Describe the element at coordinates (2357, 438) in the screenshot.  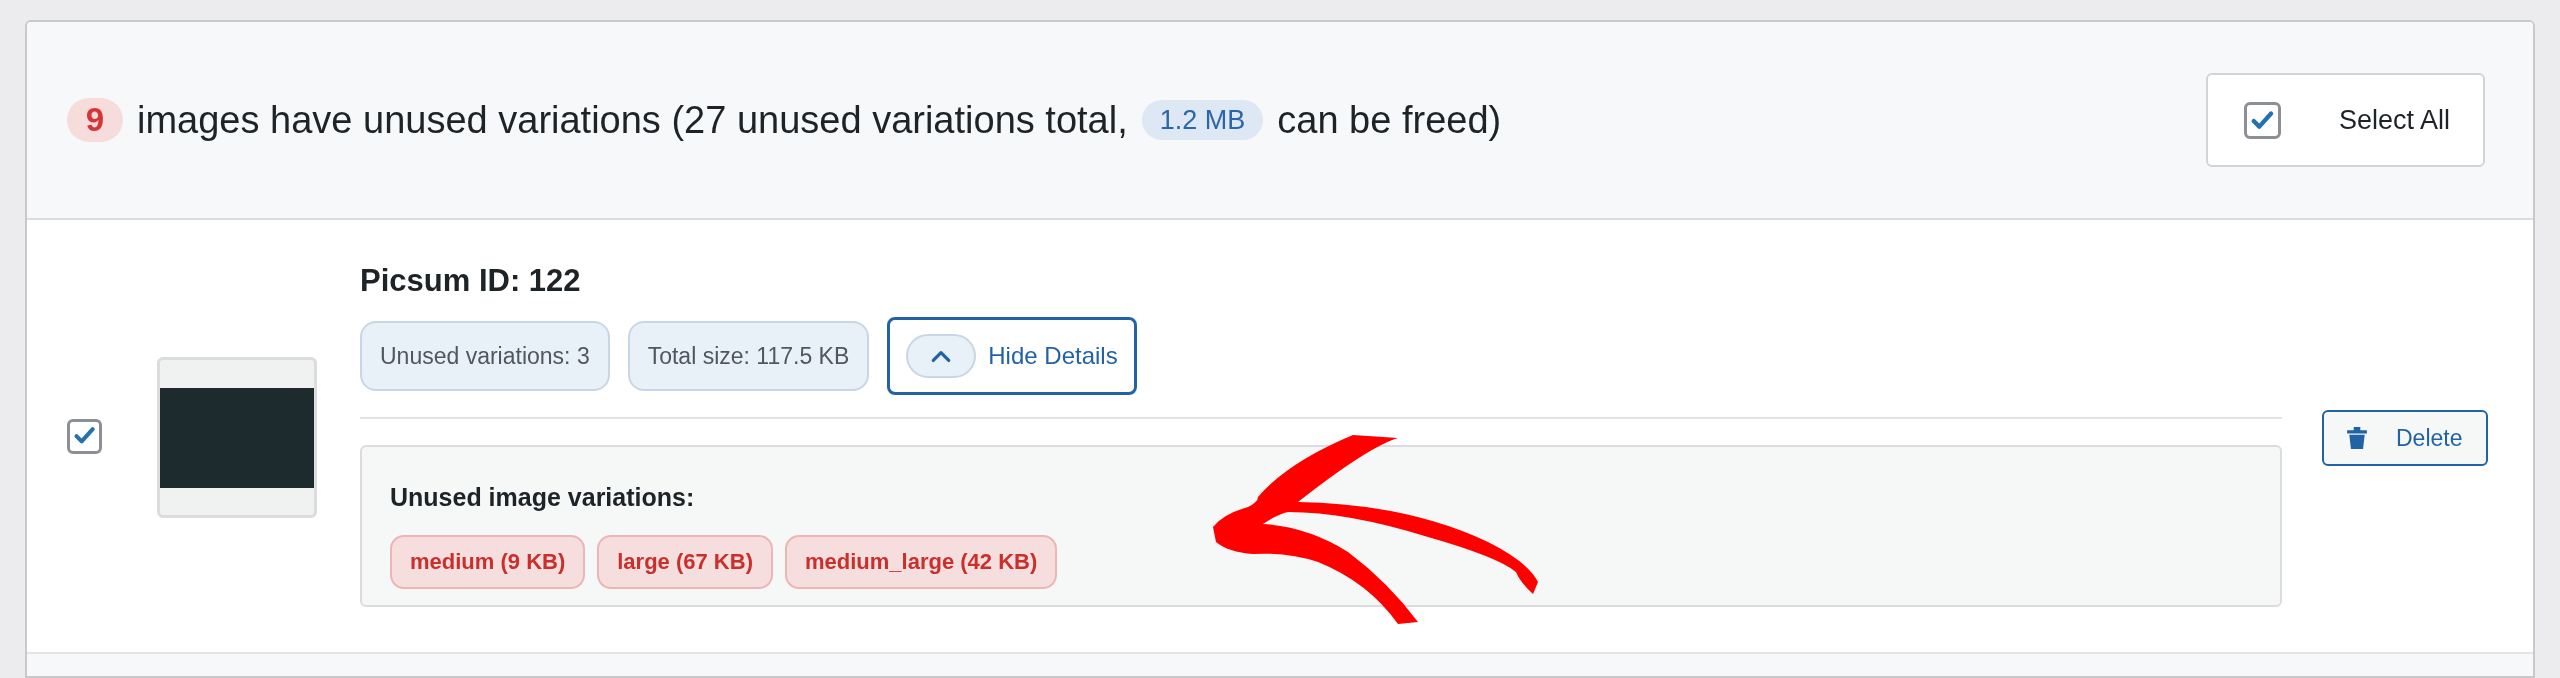
I see `trash-icon` at that location.